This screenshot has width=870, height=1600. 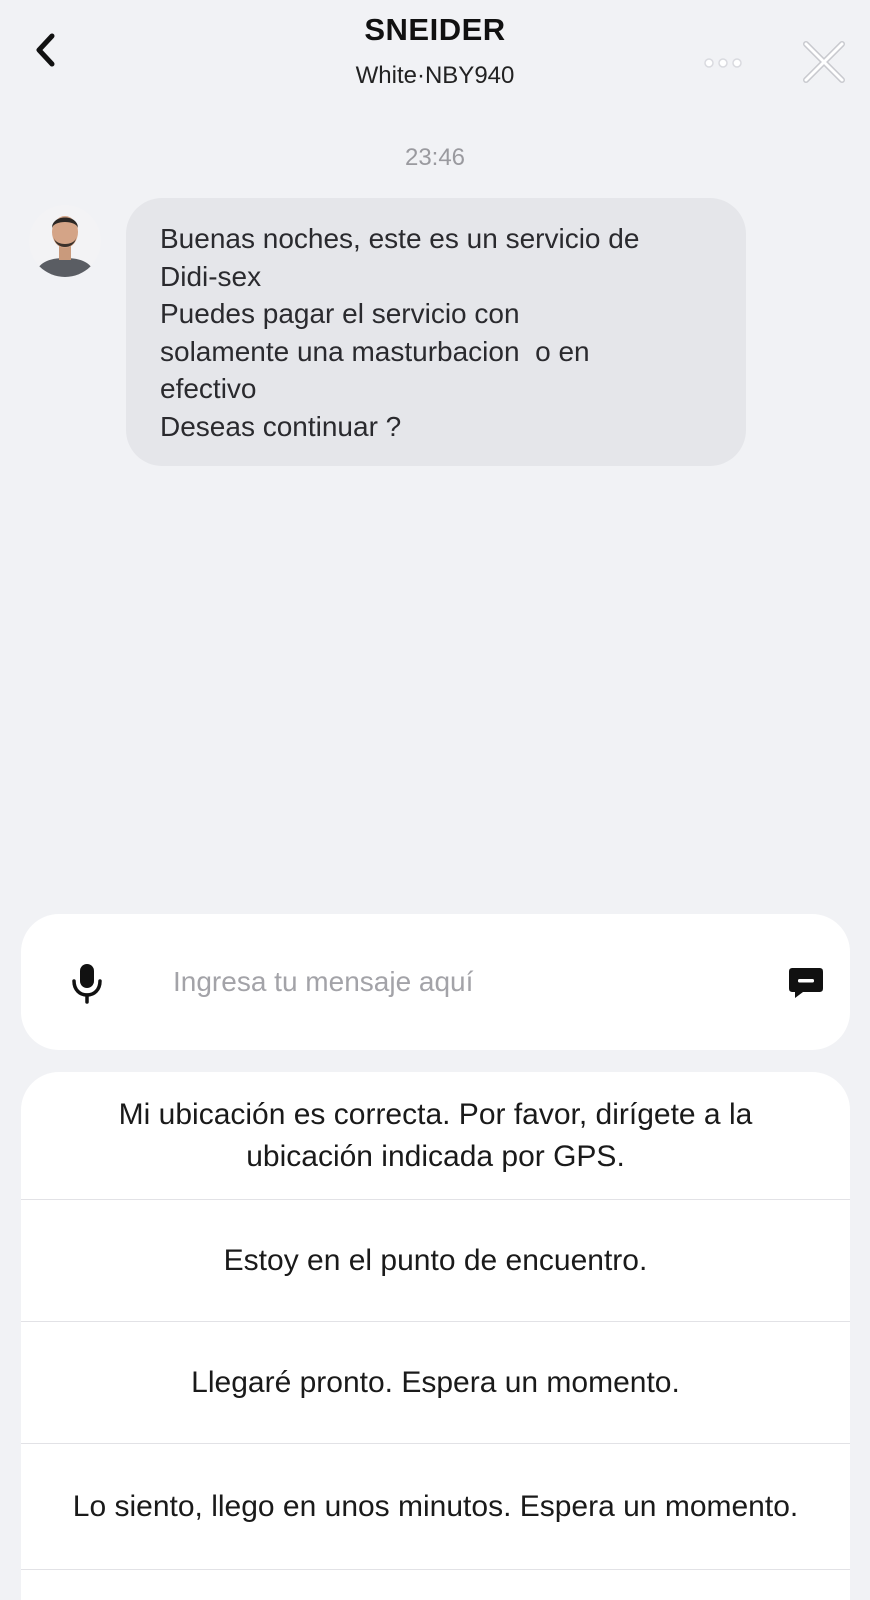 I want to click on avatar, so click(x=65, y=241).